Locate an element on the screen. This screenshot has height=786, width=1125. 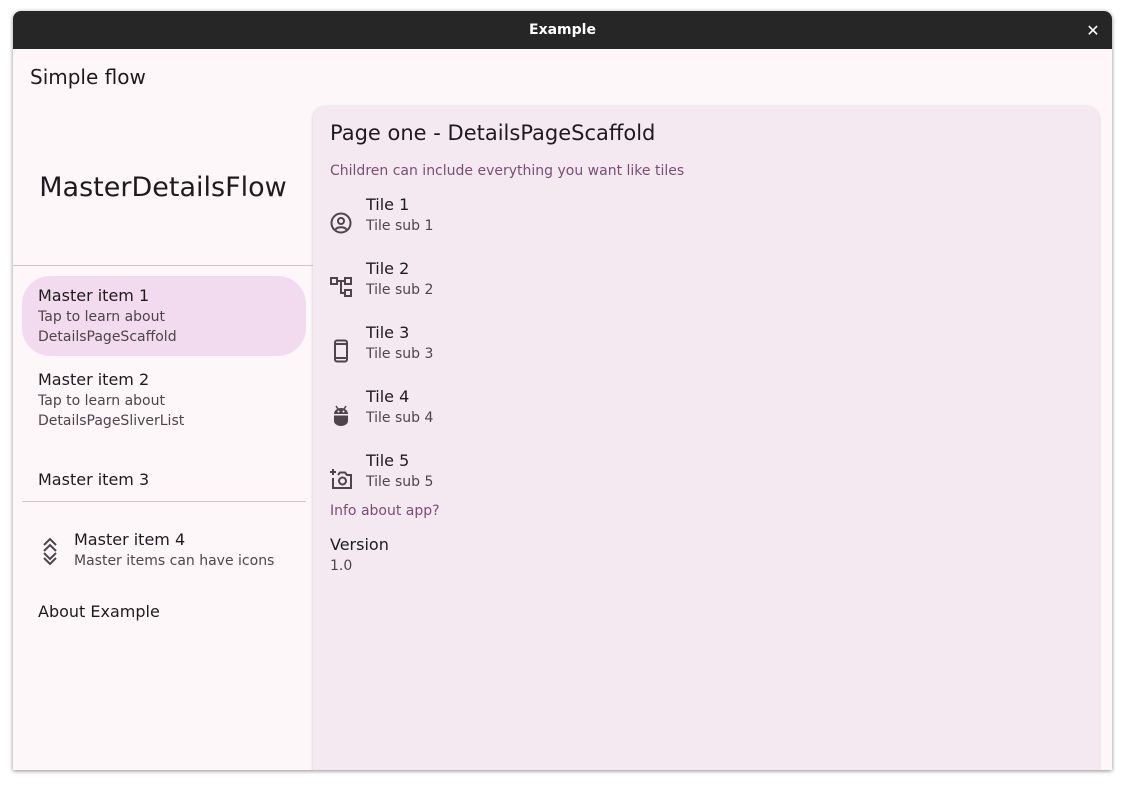
version-value: 1.0 is located at coordinates (341, 566).